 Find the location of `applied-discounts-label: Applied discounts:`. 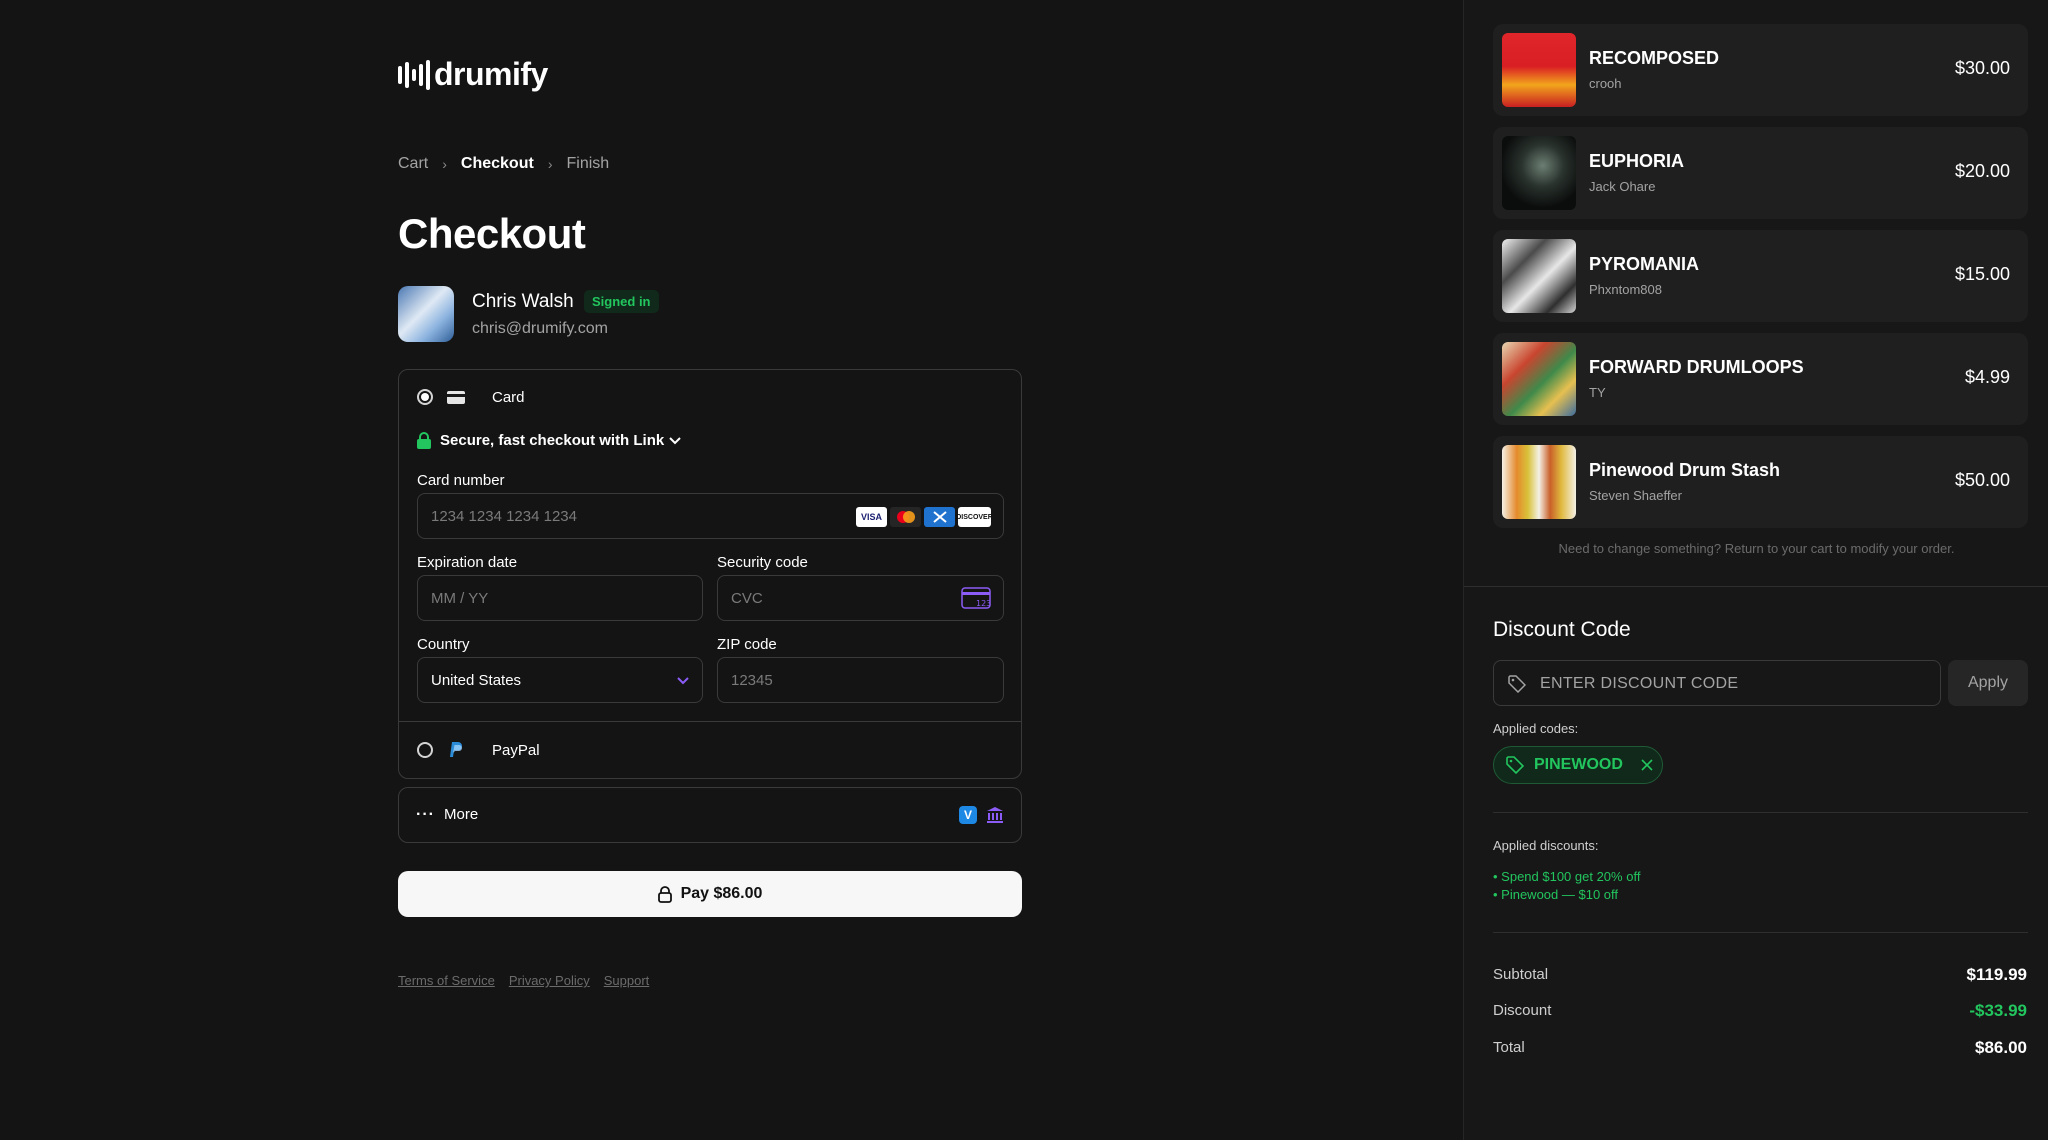

applied-discounts-label: Applied discounts: is located at coordinates (1546, 845).